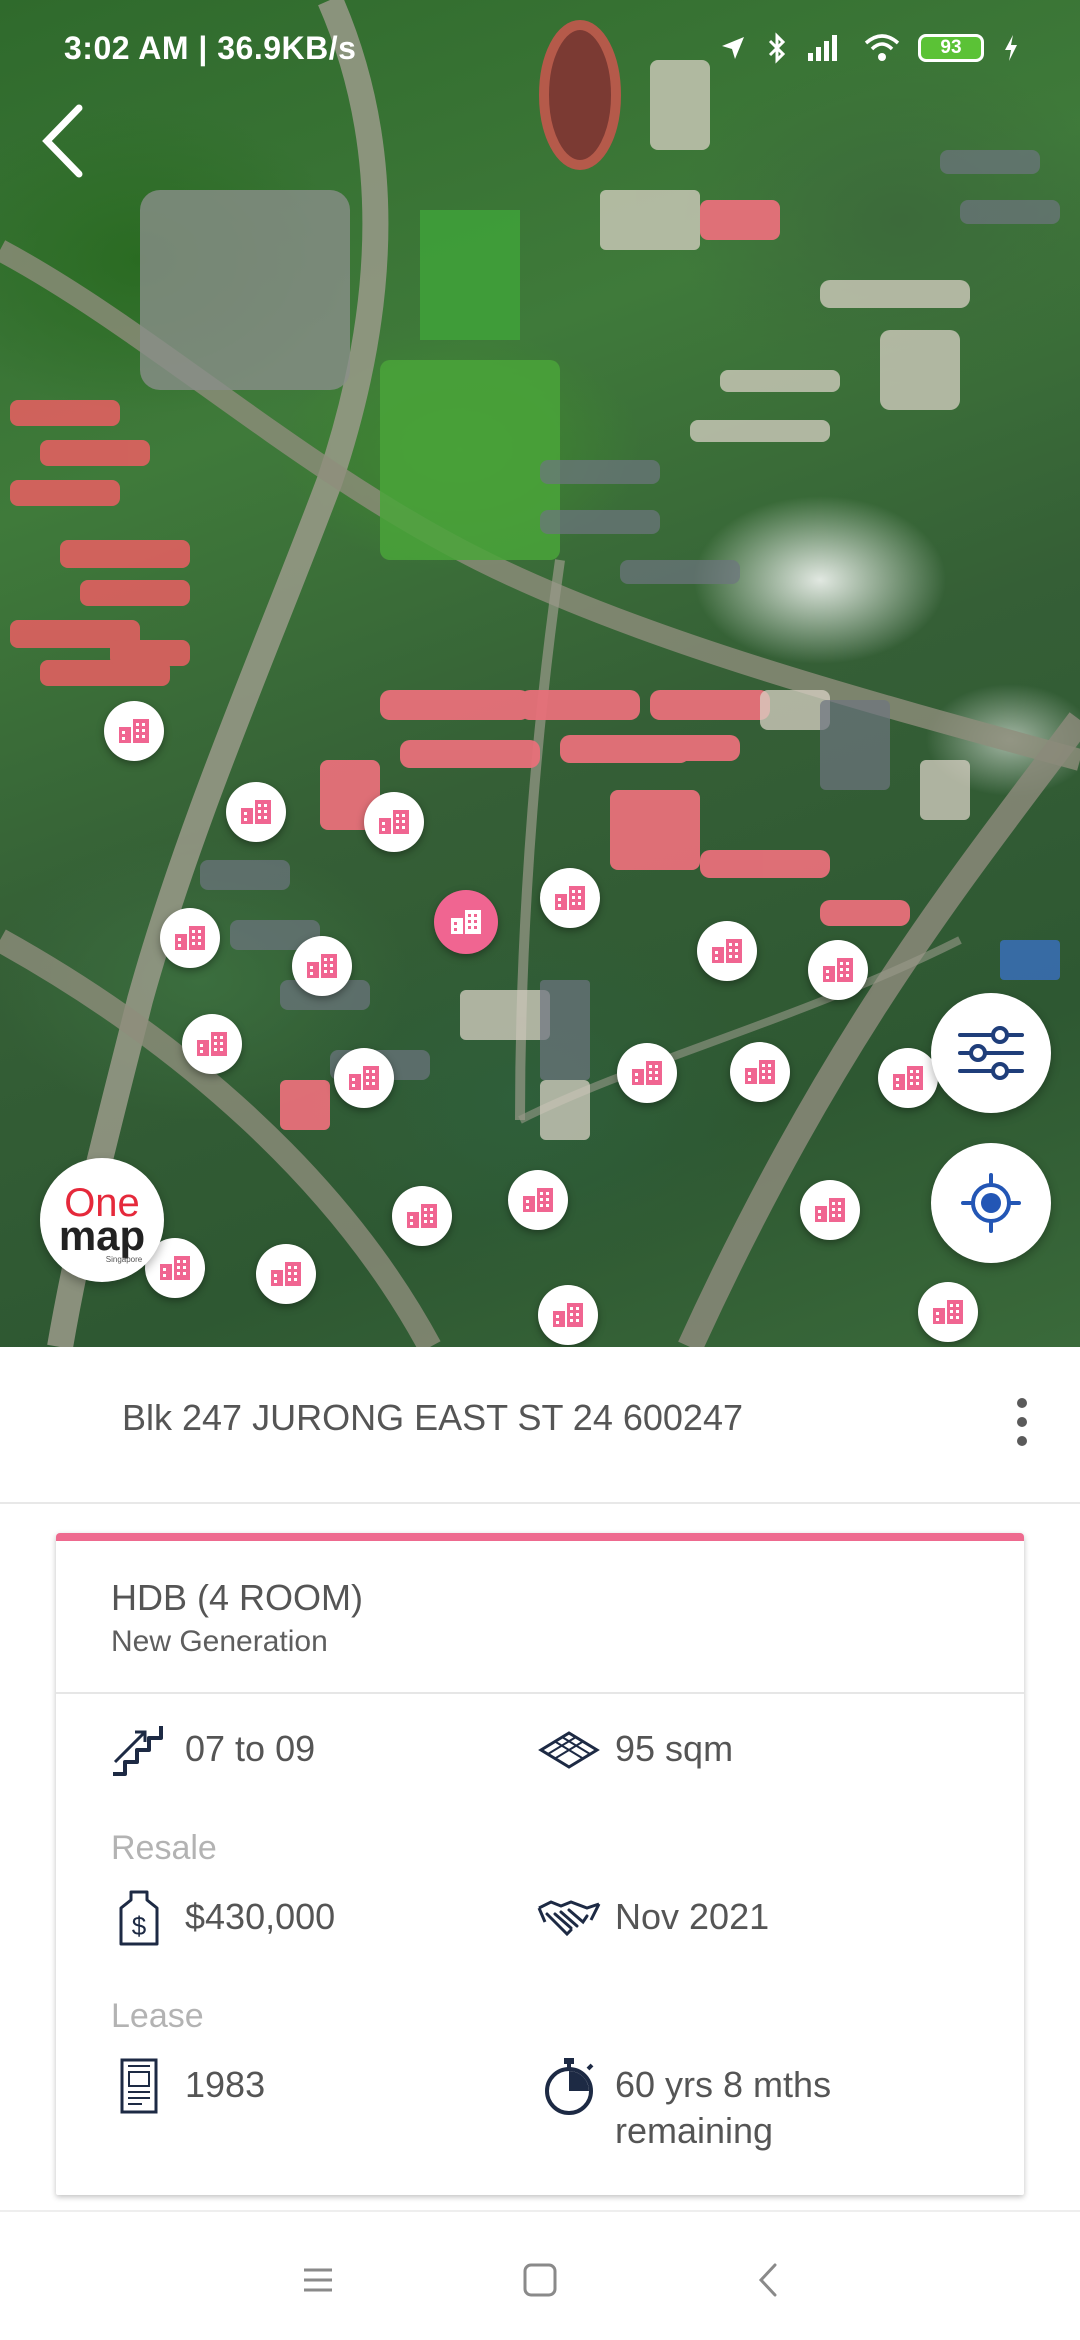 This screenshot has width=1080, height=2340. I want to click on onemap-logo: One map Singapore, so click(102, 1220).